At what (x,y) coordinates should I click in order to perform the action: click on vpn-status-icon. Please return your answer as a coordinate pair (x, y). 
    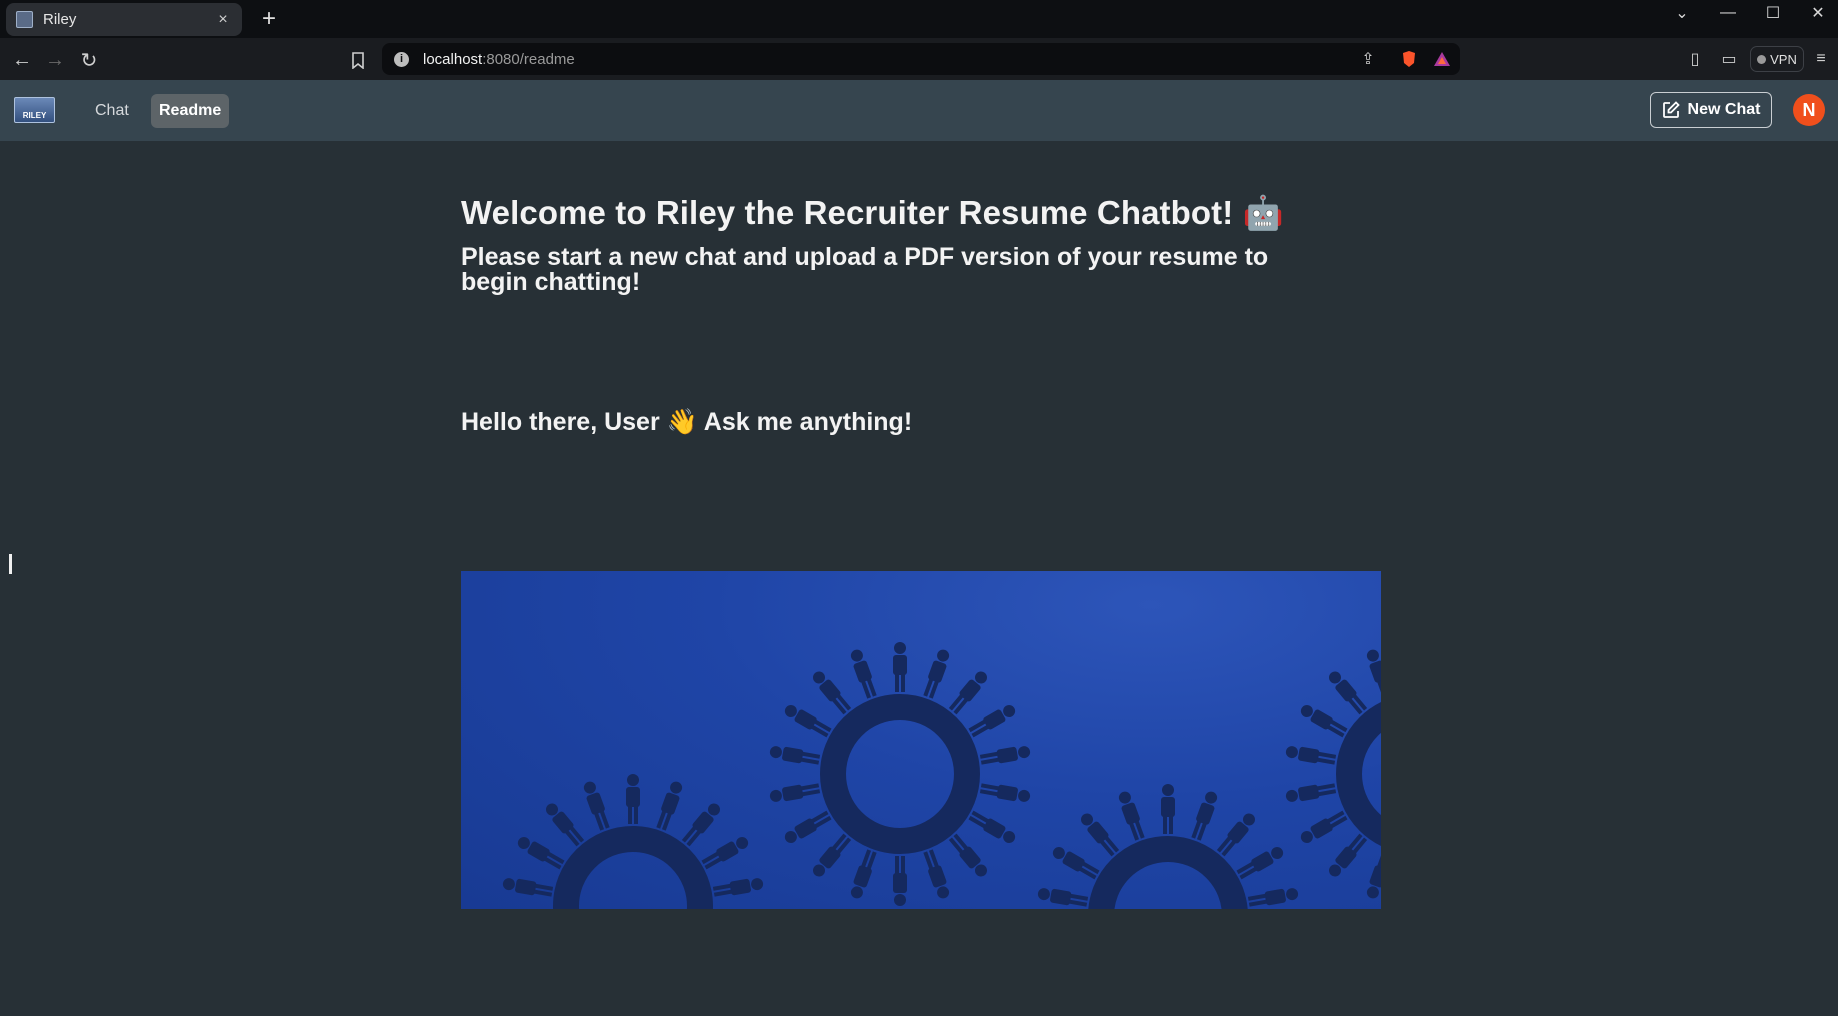
    Looking at the image, I should click on (1762, 59).